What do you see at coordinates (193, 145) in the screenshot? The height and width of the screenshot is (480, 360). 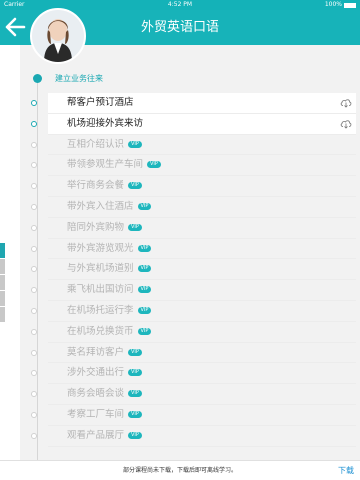 I see `lesson-row: 互相介绍认识 VIP` at bounding box center [193, 145].